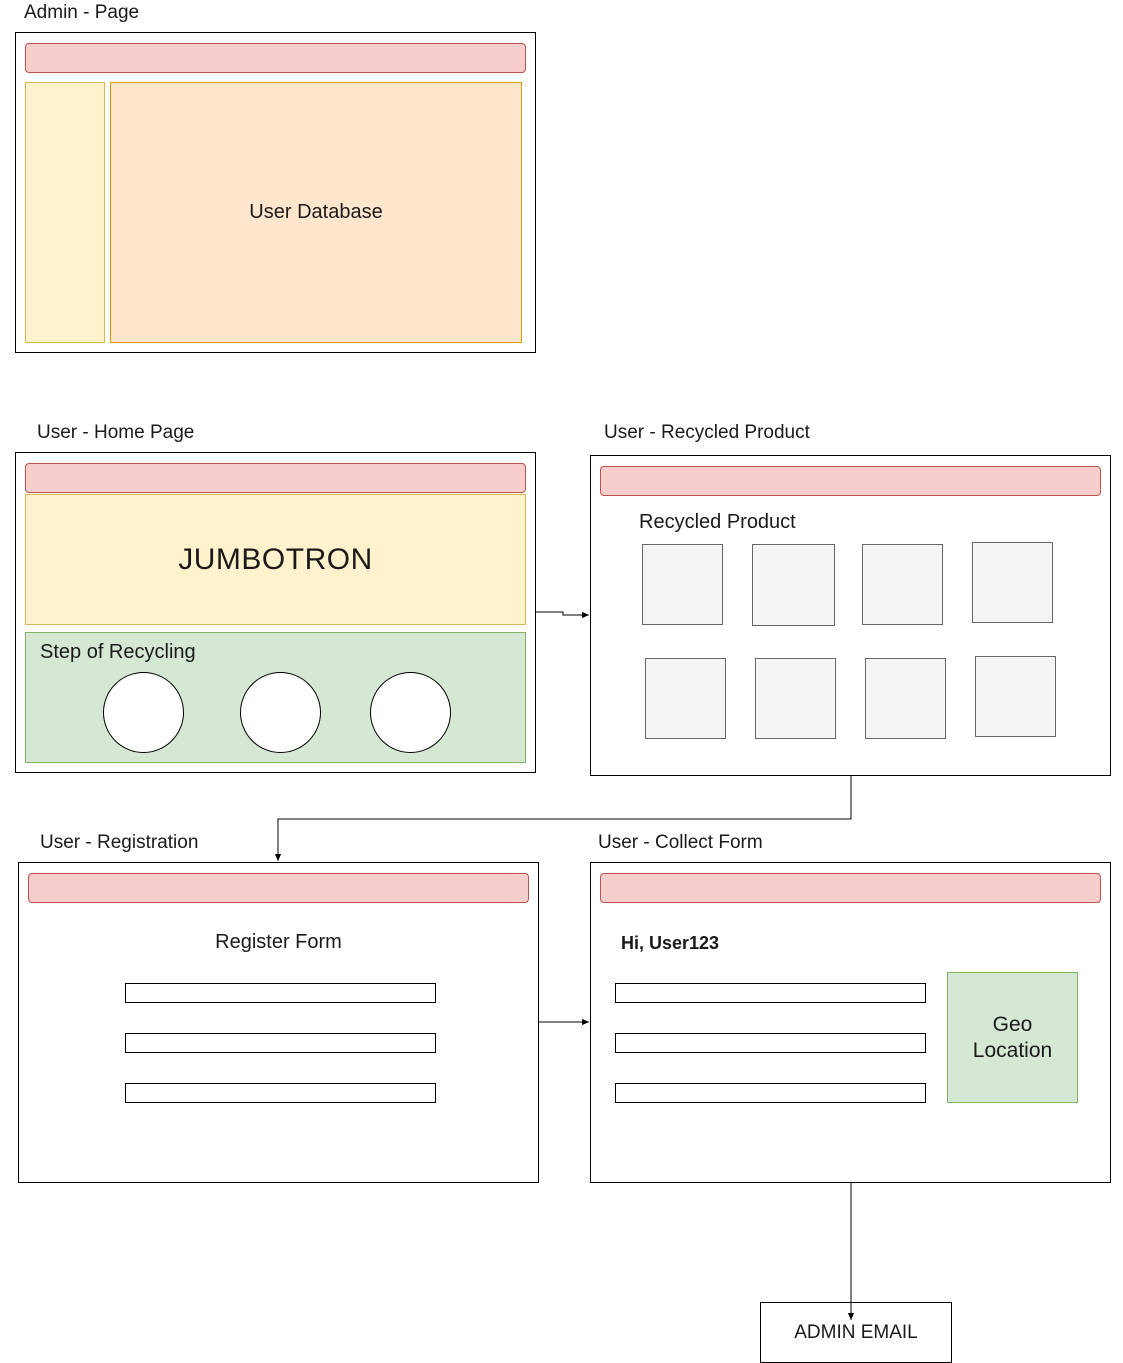 This screenshot has width=1123, height=1363. Describe the element at coordinates (562, 615) in the screenshot. I see `connector-home-to-recycled` at that location.